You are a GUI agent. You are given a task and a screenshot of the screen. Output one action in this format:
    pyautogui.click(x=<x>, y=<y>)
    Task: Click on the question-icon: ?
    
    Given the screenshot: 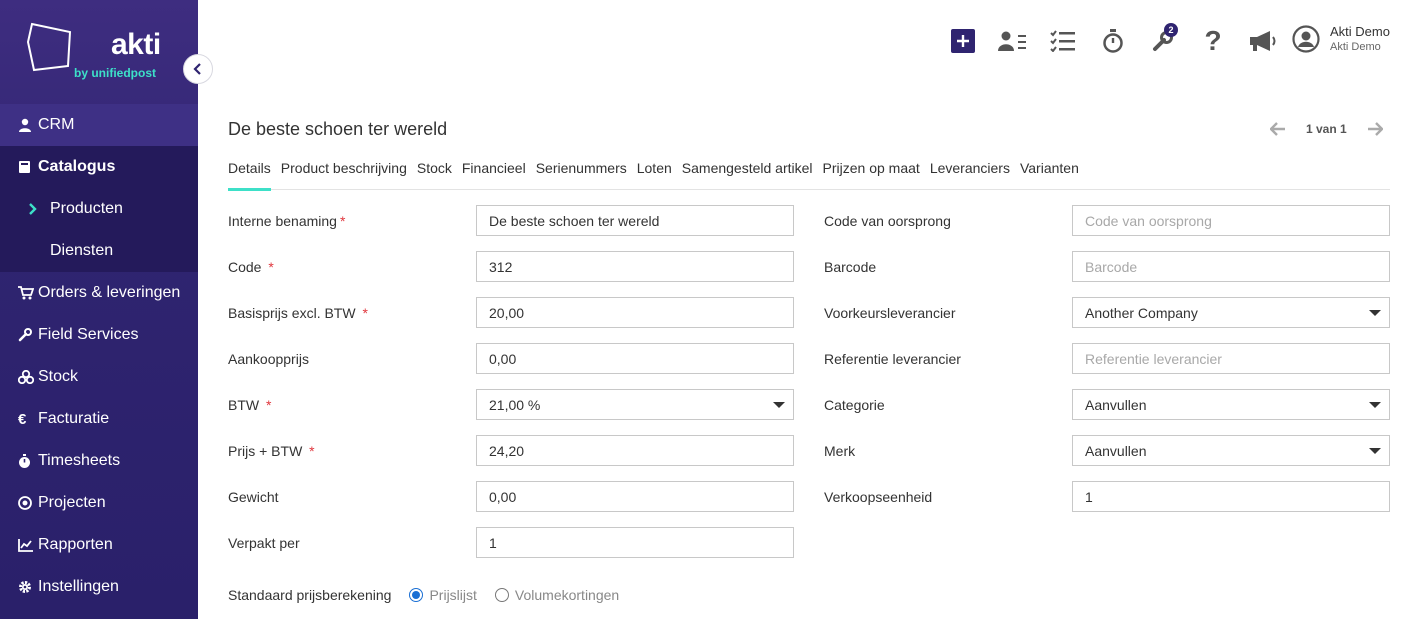 What is the action you would take?
    pyautogui.click(x=1213, y=40)
    